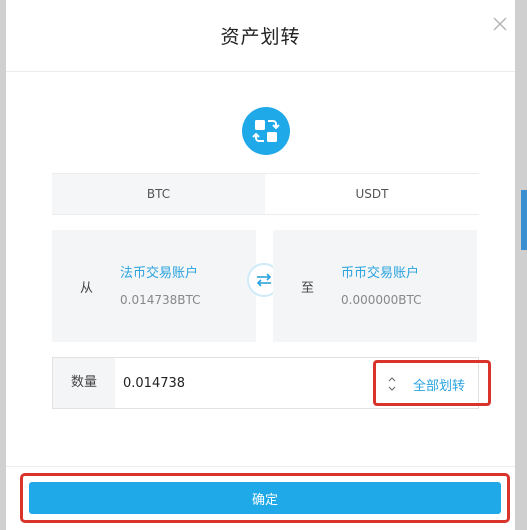 This screenshot has width=527, height=530. Describe the element at coordinates (158, 194) in the screenshot. I see `tab-btc: BTC` at that location.